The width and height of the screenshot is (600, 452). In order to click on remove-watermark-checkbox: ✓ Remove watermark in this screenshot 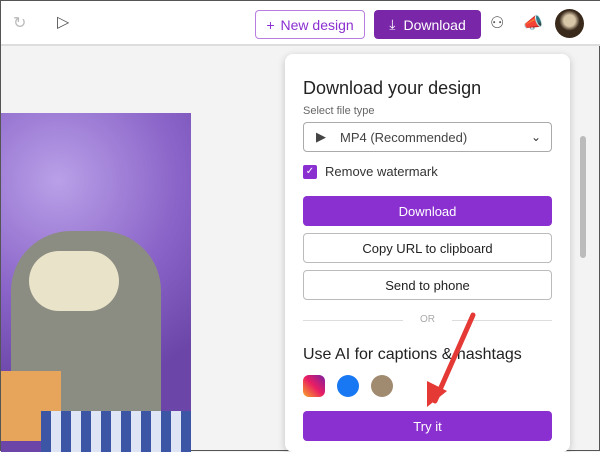, I will do `click(370, 171)`.